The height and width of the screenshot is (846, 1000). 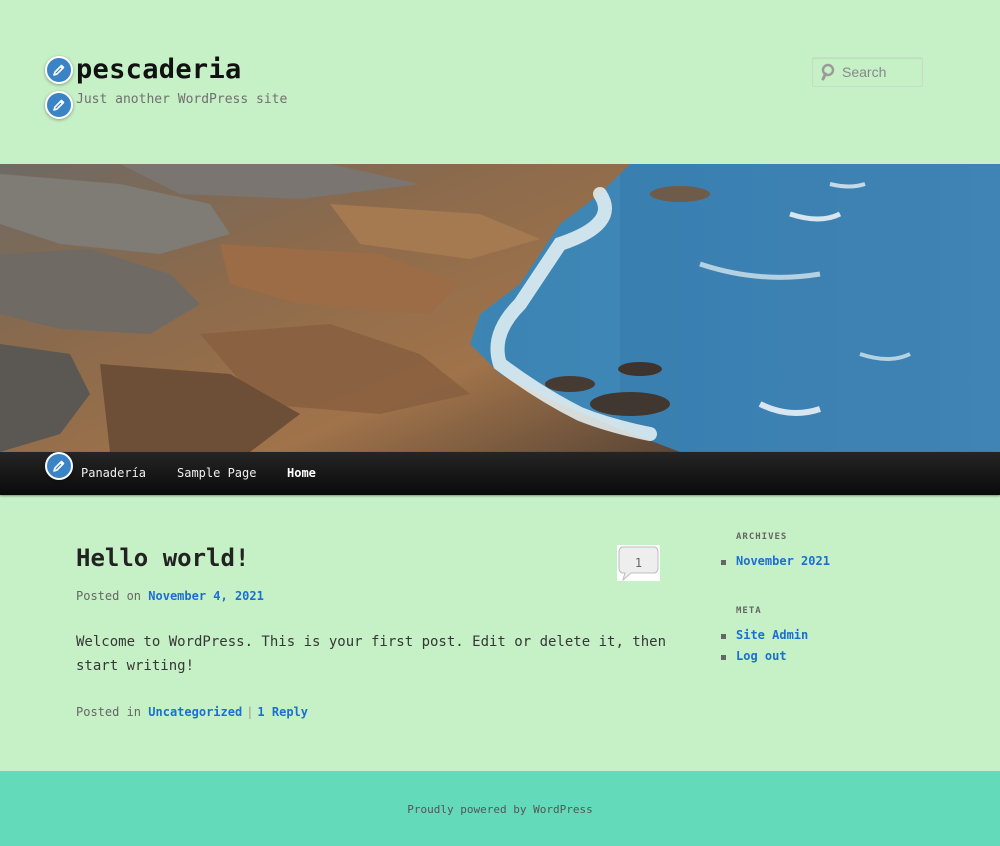 I want to click on edit-shortcut-title, so click(x=59, y=70).